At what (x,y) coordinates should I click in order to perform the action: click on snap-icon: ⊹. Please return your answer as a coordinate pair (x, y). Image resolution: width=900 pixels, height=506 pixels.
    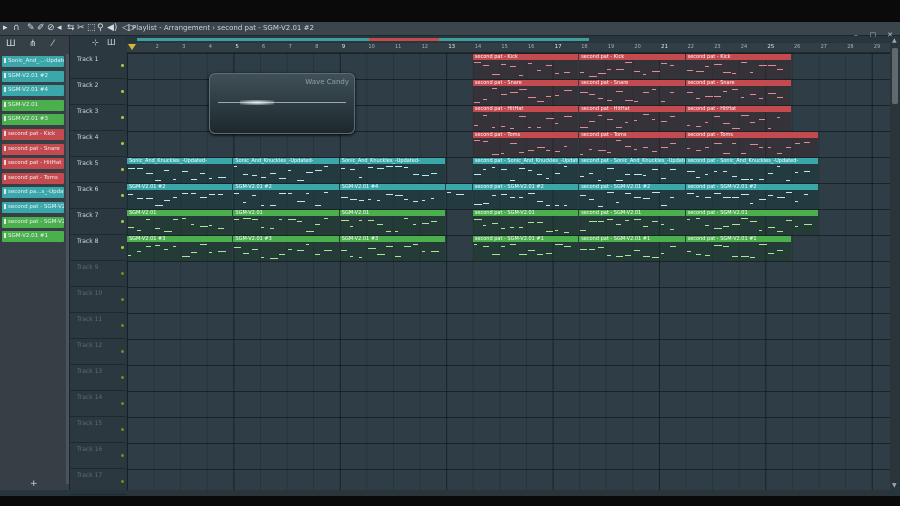
    Looking at the image, I should click on (95, 42).